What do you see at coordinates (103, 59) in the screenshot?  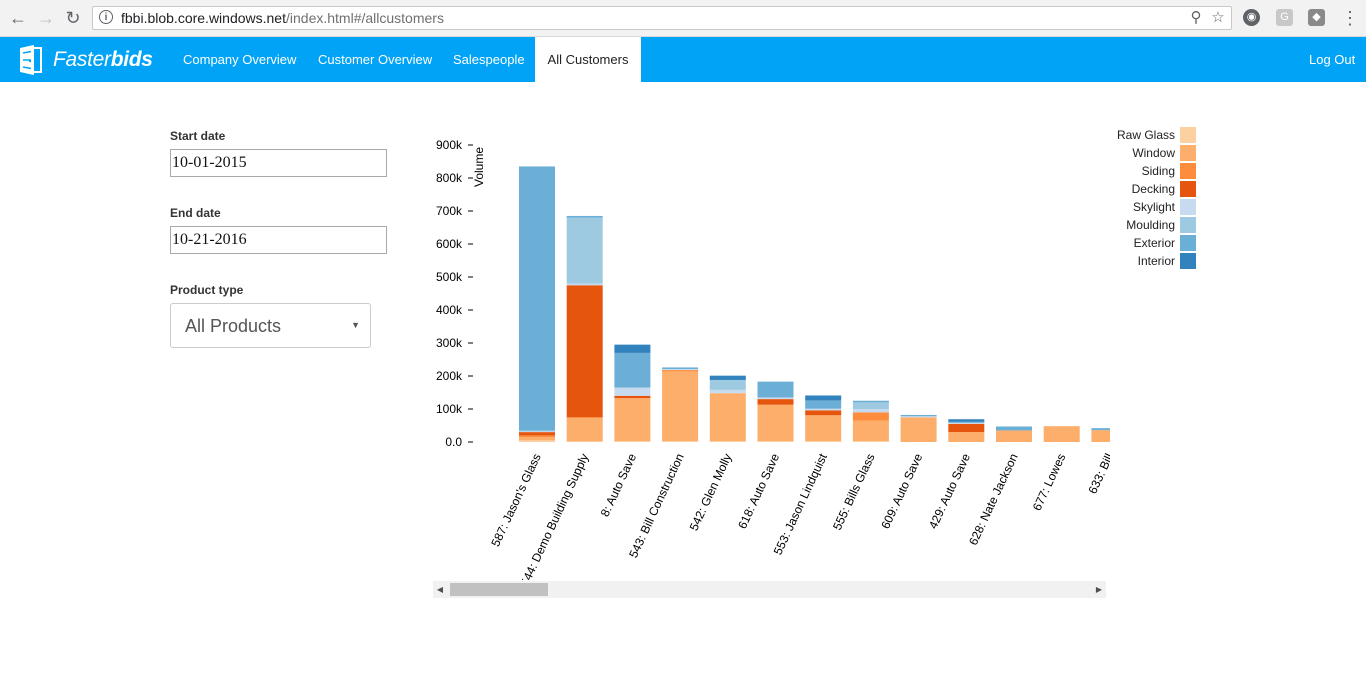 I see `brand-name: Fasterbids` at bounding box center [103, 59].